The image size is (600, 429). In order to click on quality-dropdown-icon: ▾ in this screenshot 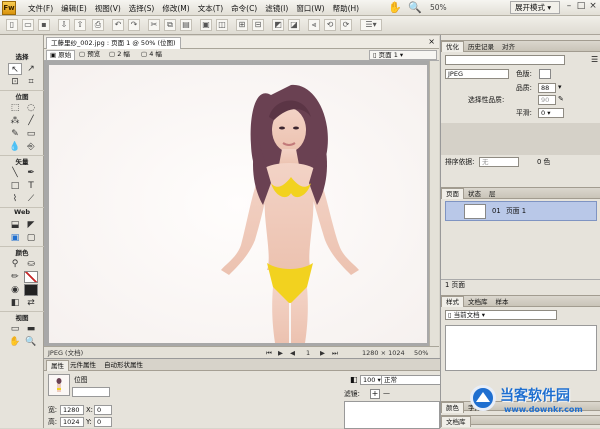, I will do `click(560, 87)`.